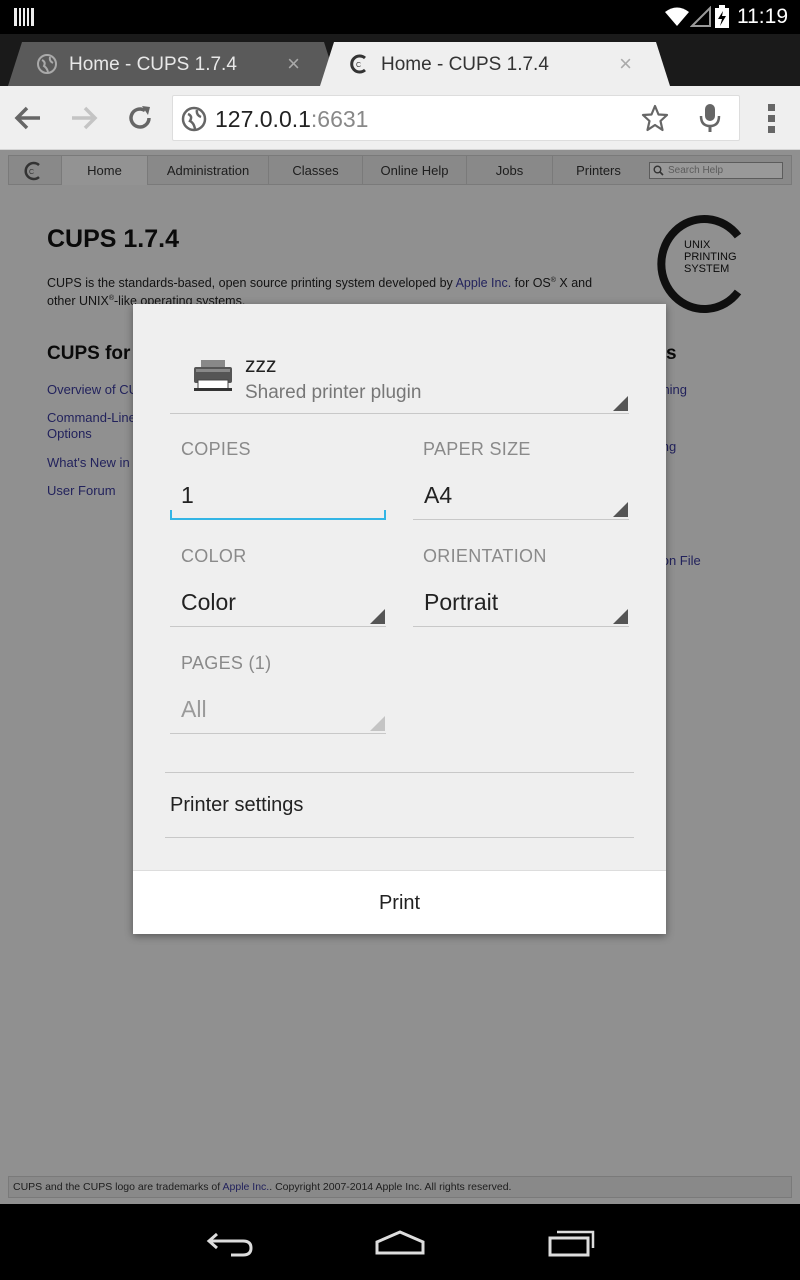  I want to click on printer-settings-button: Printer settings, so click(236, 805).